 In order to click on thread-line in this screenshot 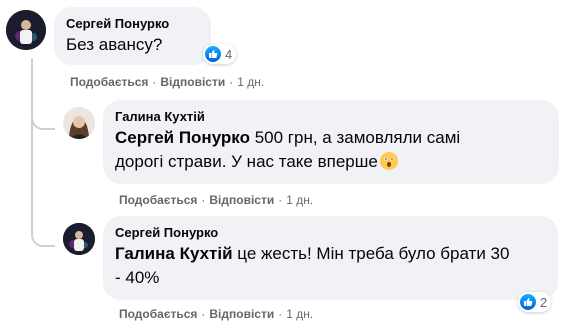, I will do `click(43, 183)`.